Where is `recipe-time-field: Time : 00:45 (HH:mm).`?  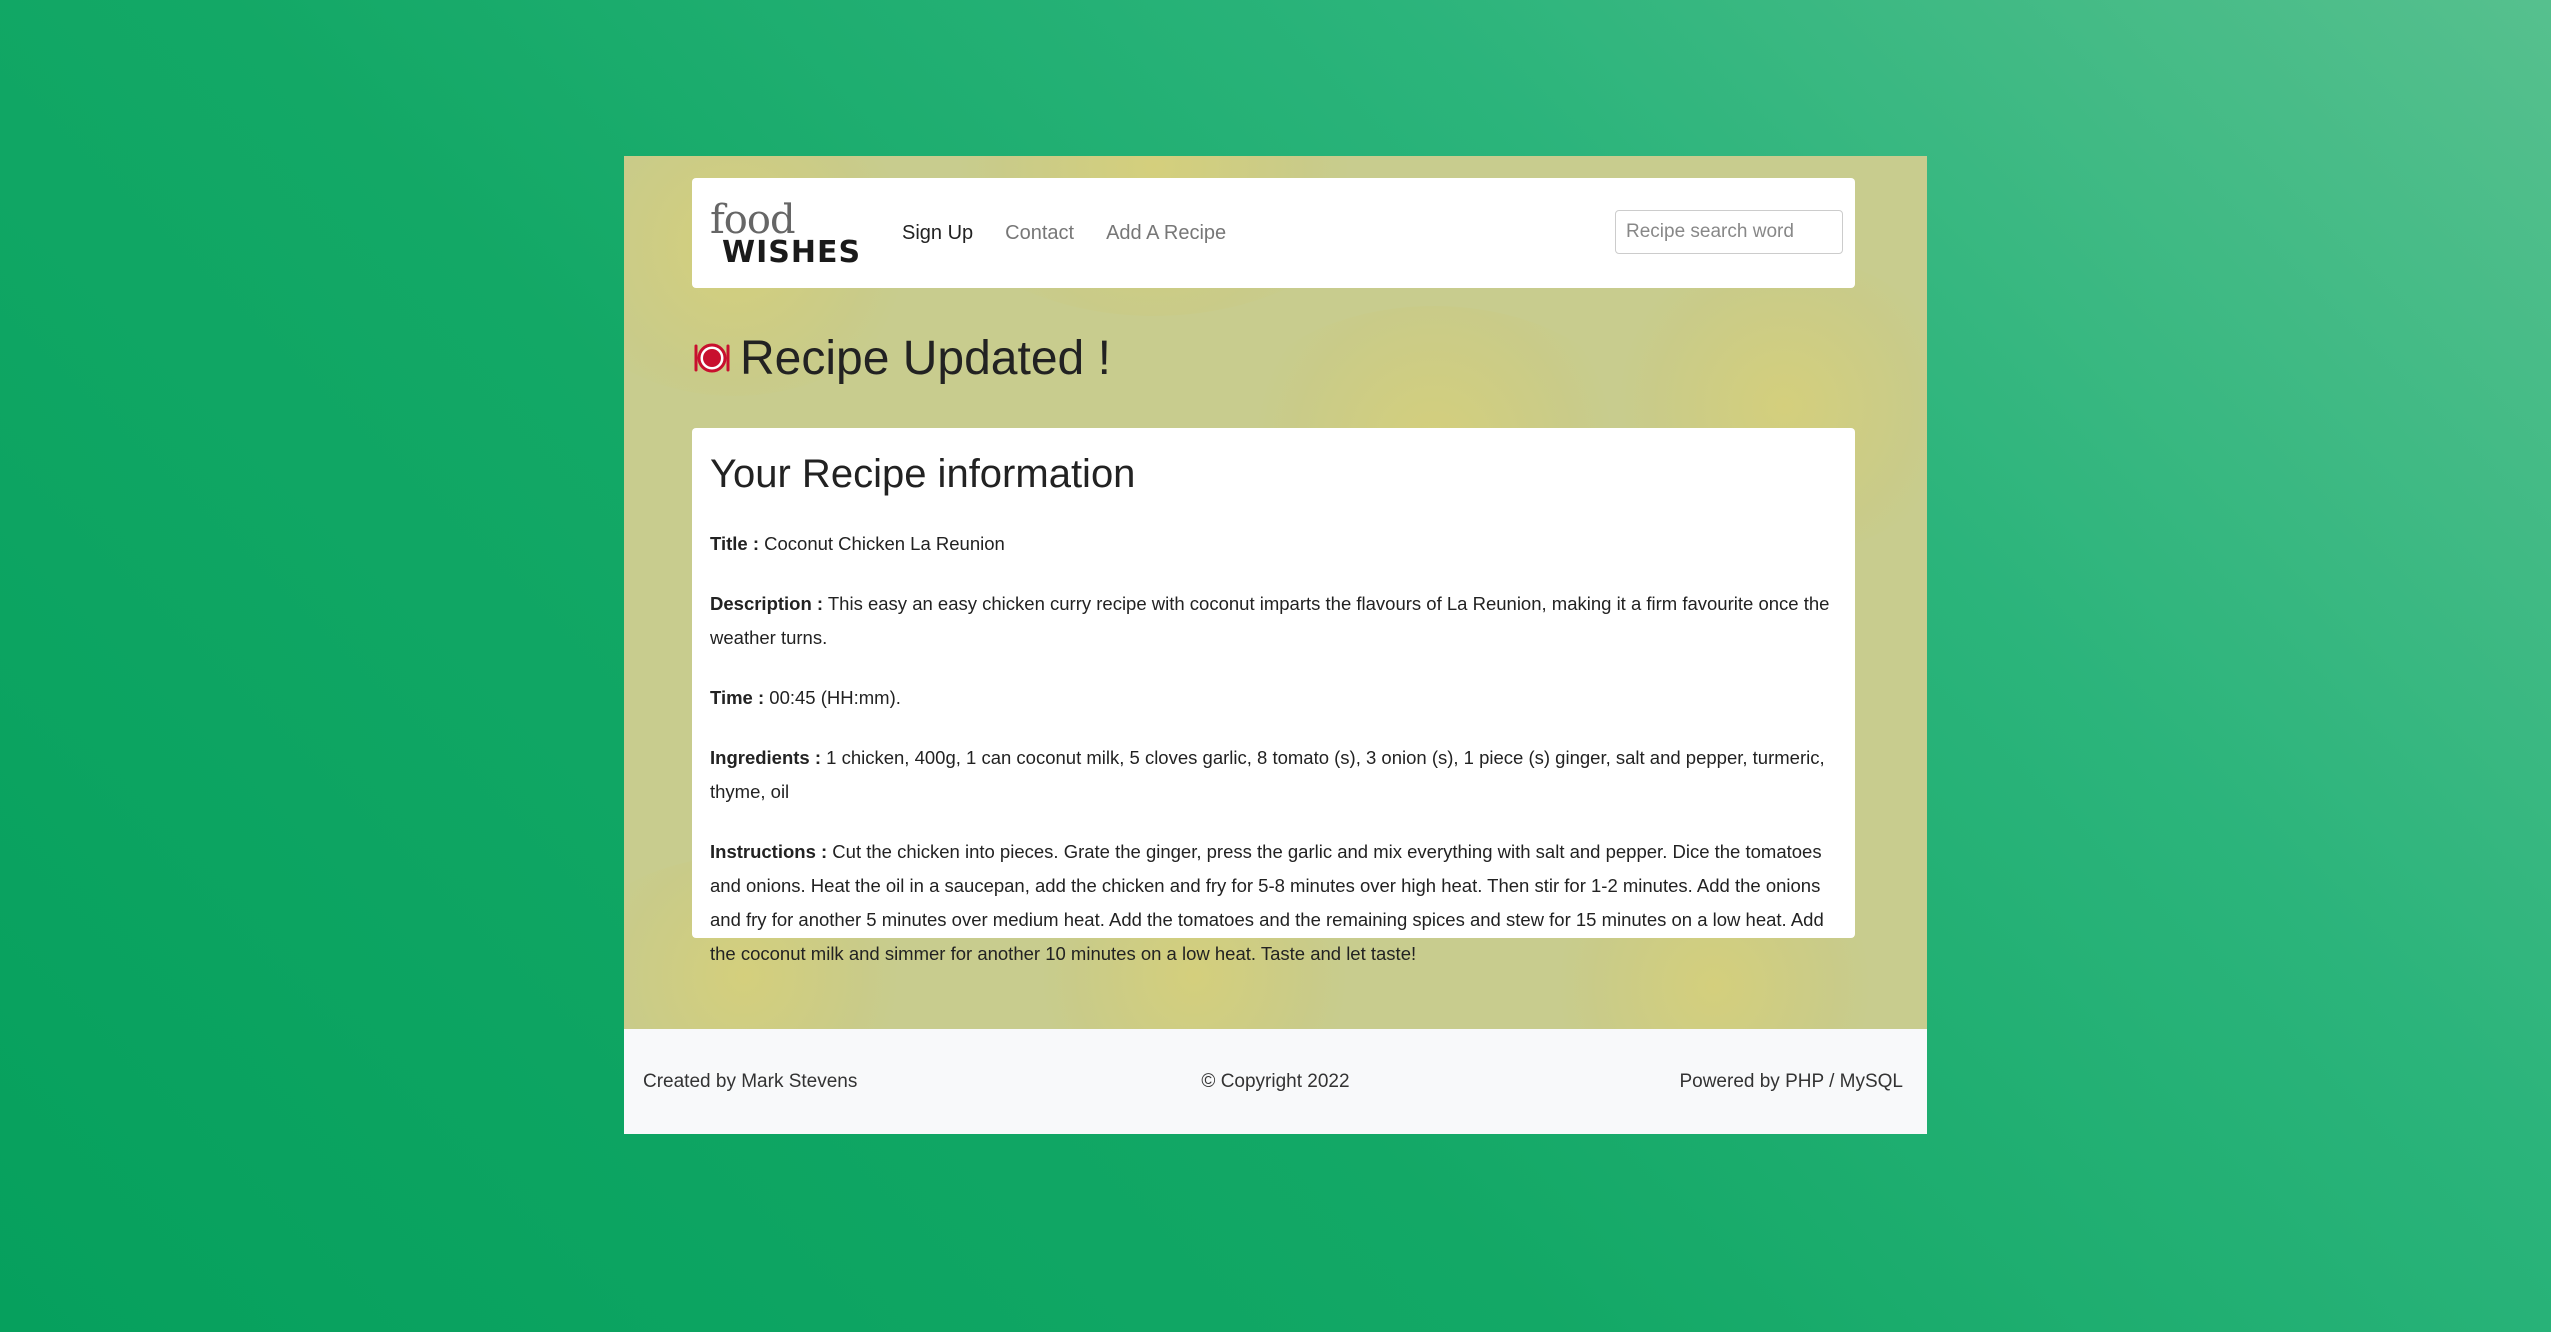
recipe-time-field: Time : 00:45 (HH:mm). is located at coordinates (1273, 698).